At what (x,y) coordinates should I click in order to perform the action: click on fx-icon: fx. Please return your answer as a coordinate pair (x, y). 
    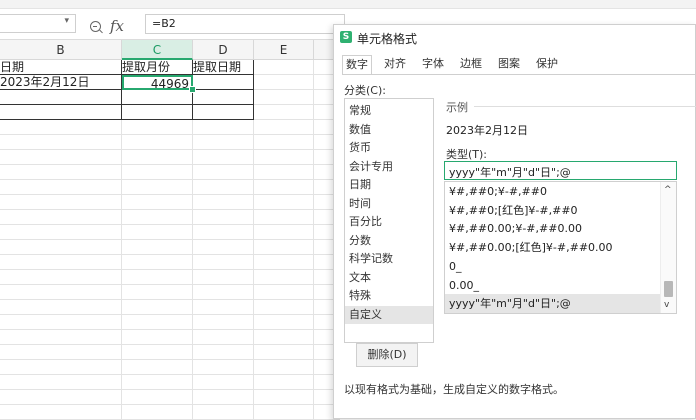
    Looking at the image, I should click on (117, 26).